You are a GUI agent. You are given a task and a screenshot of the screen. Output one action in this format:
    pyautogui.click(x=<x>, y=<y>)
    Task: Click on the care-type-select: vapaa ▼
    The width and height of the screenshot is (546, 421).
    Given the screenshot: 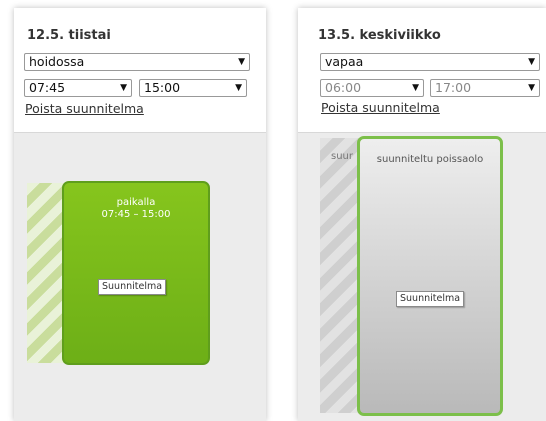 What is the action you would take?
    pyautogui.click(x=430, y=62)
    